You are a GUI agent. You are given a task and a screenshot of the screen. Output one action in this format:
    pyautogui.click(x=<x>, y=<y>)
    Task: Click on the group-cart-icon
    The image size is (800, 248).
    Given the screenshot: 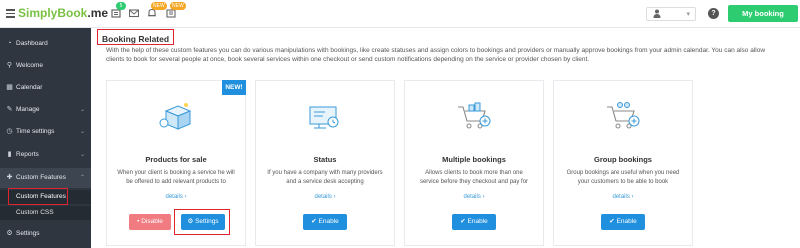 What is the action you would take?
    pyautogui.click(x=623, y=116)
    